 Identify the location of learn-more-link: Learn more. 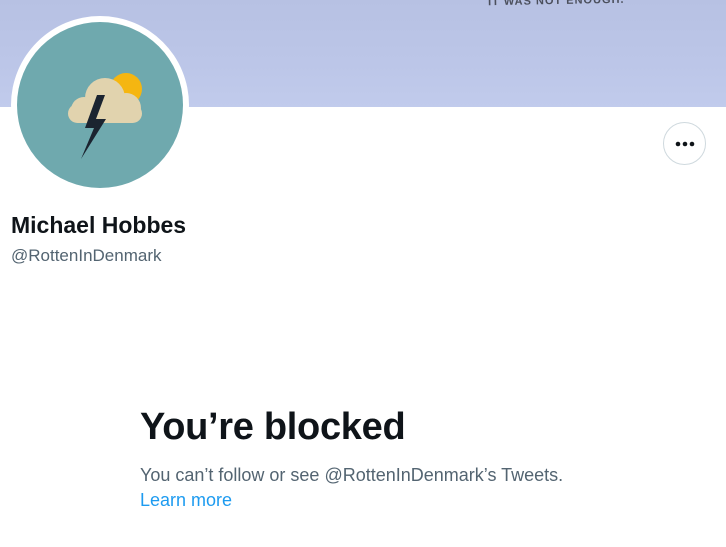
(186, 500).